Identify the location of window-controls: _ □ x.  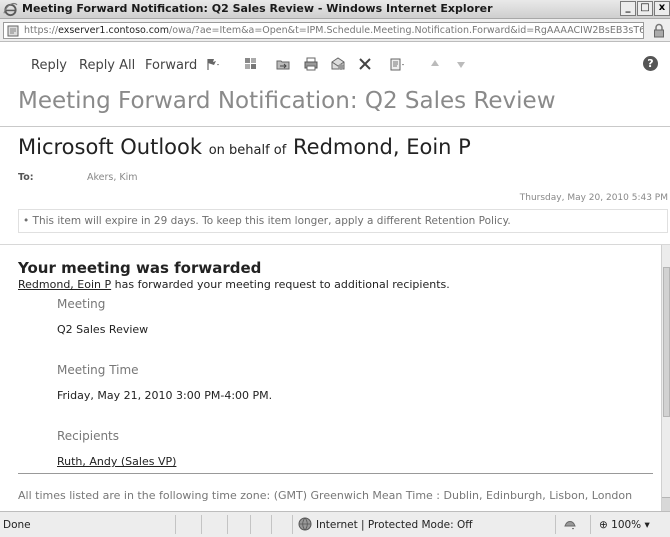
(644, 9).